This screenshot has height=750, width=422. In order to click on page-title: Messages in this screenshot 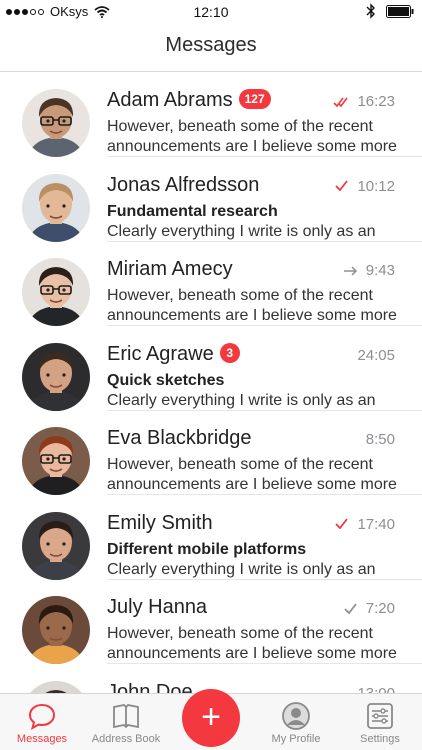, I will do `click(211, 45)`.